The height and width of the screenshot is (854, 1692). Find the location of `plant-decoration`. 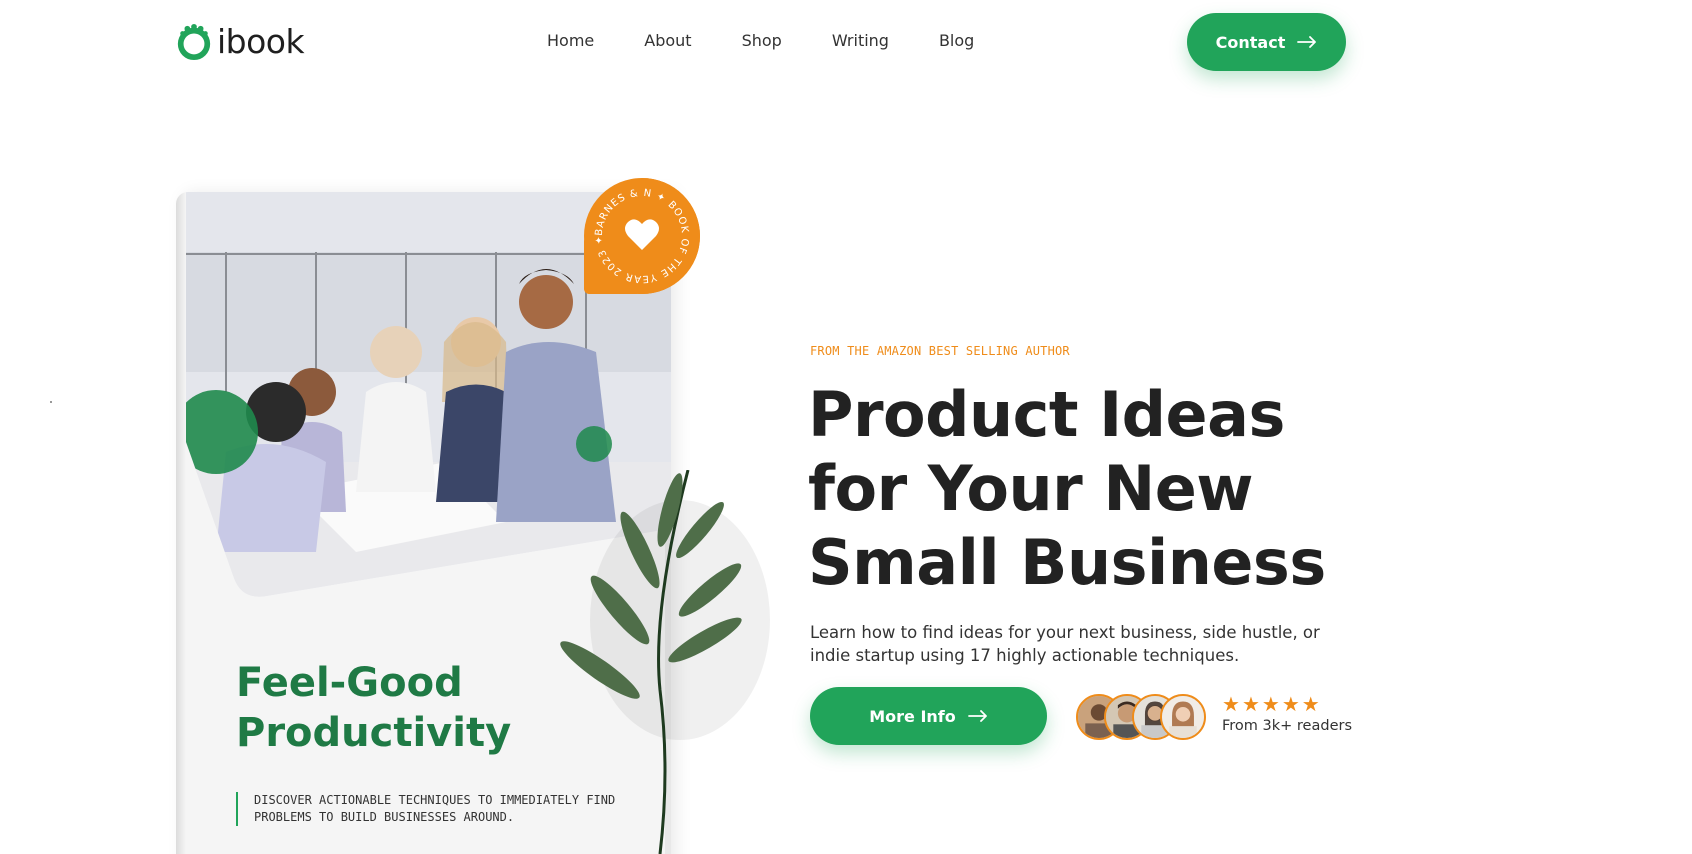

plant-decoration is located at coordinates (665, 662).